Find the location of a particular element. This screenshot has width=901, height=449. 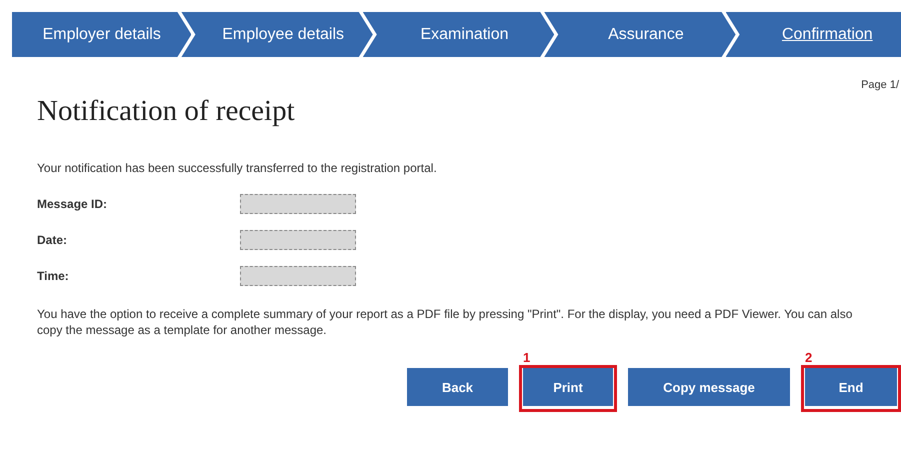

page-title: Notification of receipt is located at coordinates (166, 111).